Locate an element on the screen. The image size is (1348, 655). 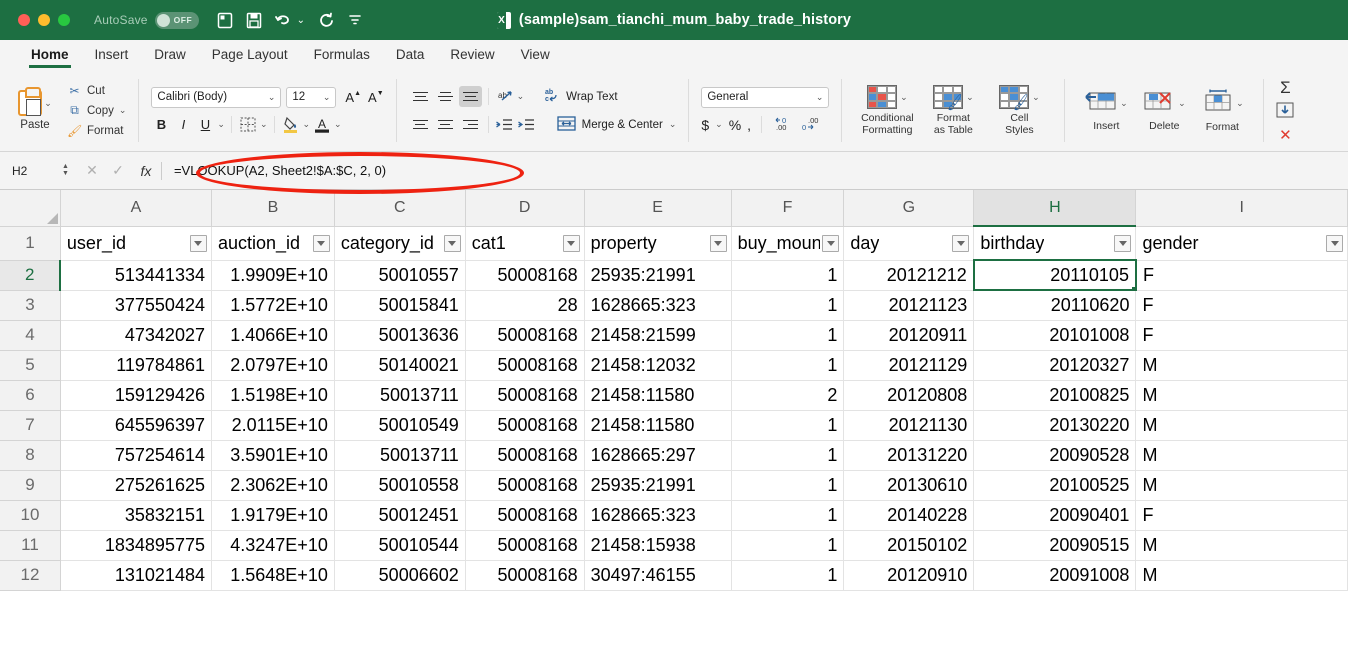
currency-chevron-down-icon: ⌄ is located at coordinates (719, 124).